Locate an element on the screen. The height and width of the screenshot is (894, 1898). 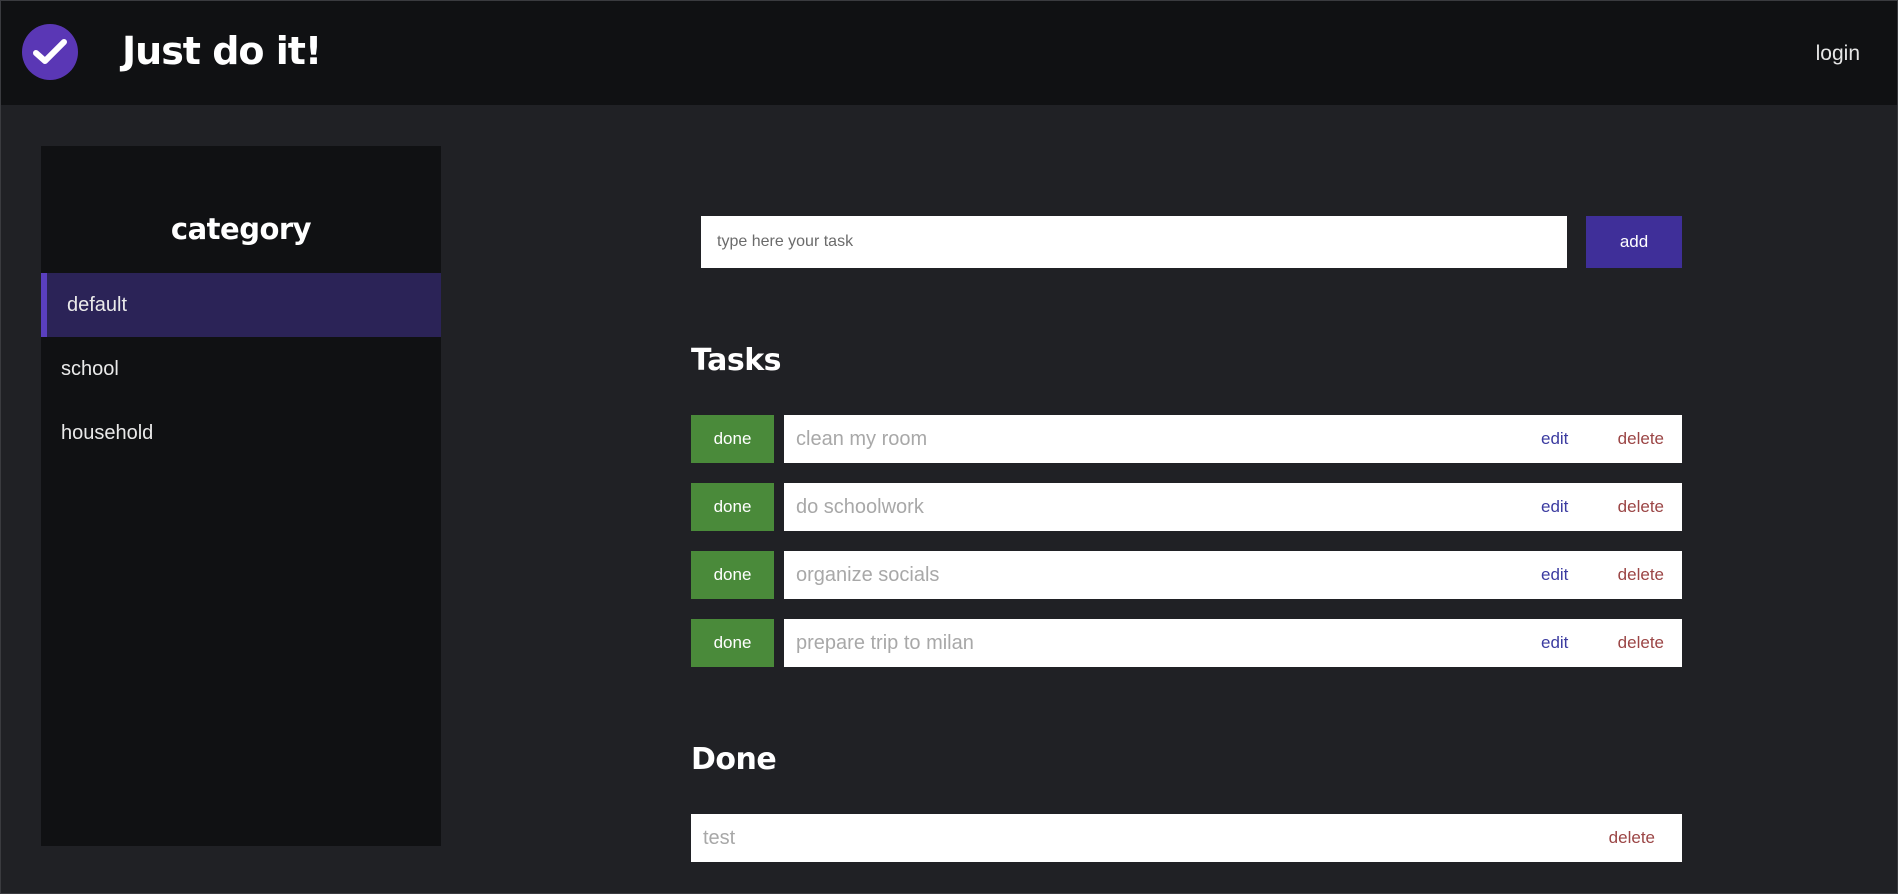
sidebar-title: category is located at coordinates (241, 229).